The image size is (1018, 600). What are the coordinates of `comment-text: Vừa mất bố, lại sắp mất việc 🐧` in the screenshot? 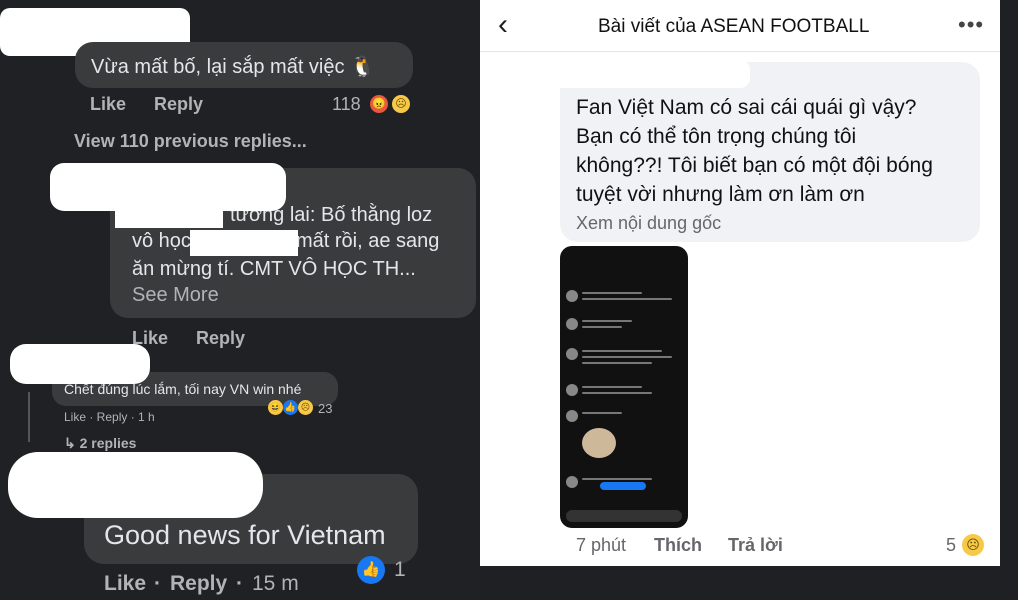 It's located at (233, 67).